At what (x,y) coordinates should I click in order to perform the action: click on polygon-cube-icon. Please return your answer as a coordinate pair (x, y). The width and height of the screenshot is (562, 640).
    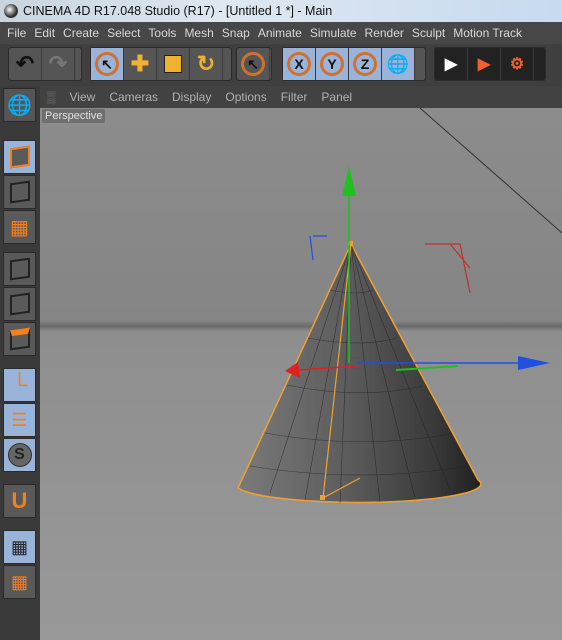
    Looking at the image, I should click on (19, 339).